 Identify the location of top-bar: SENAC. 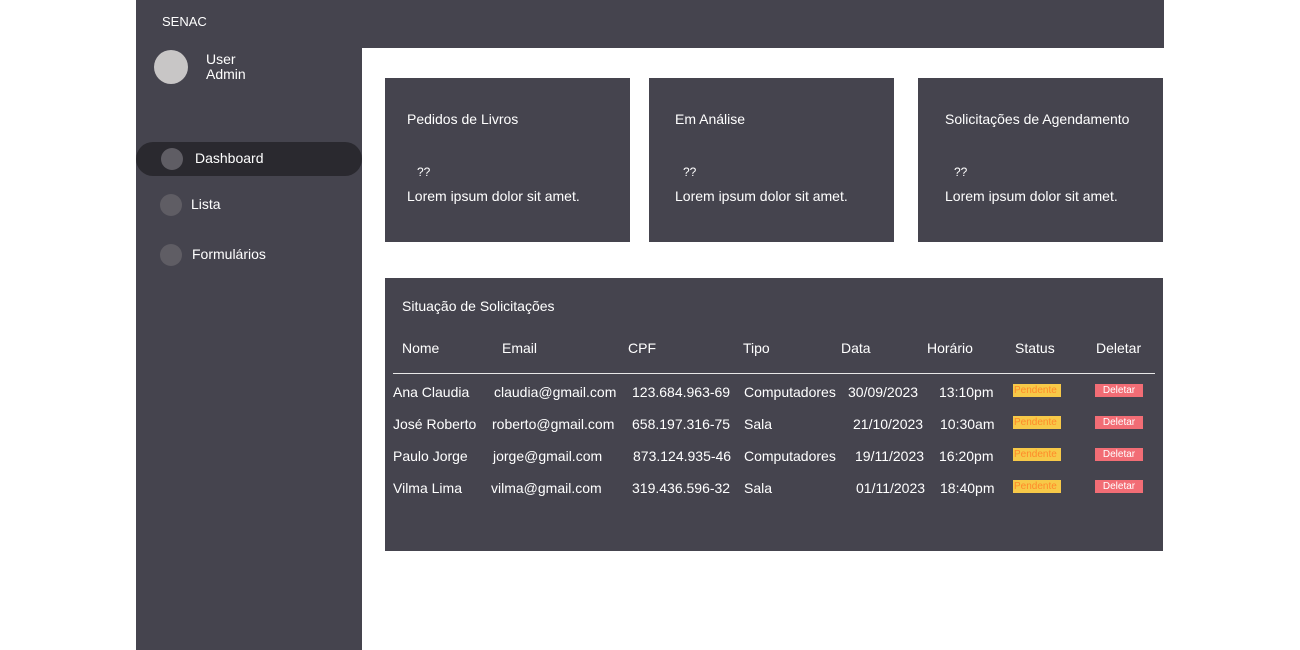
(650, 24).